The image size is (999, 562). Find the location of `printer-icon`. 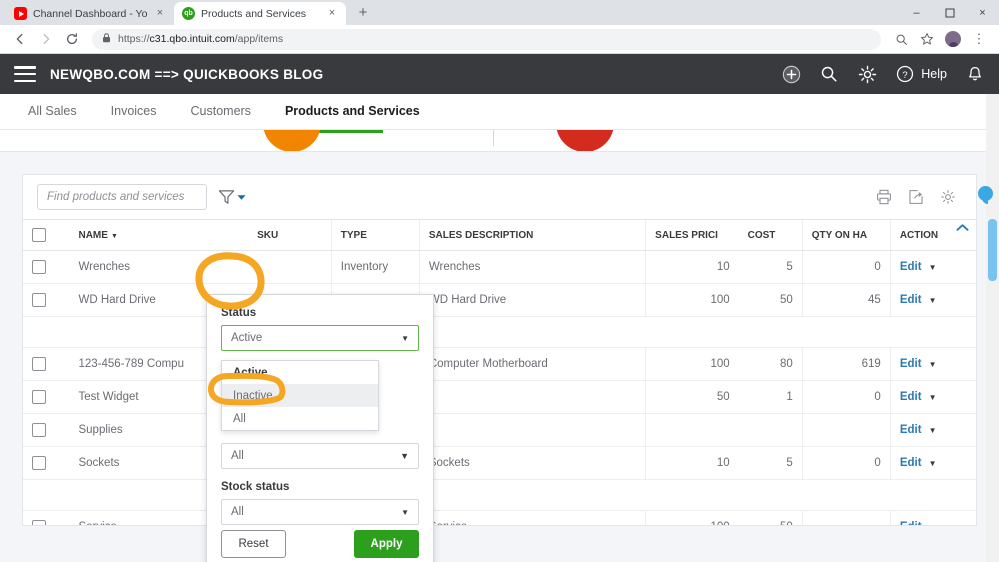

printer-icon is located at coordinates (884, 197).